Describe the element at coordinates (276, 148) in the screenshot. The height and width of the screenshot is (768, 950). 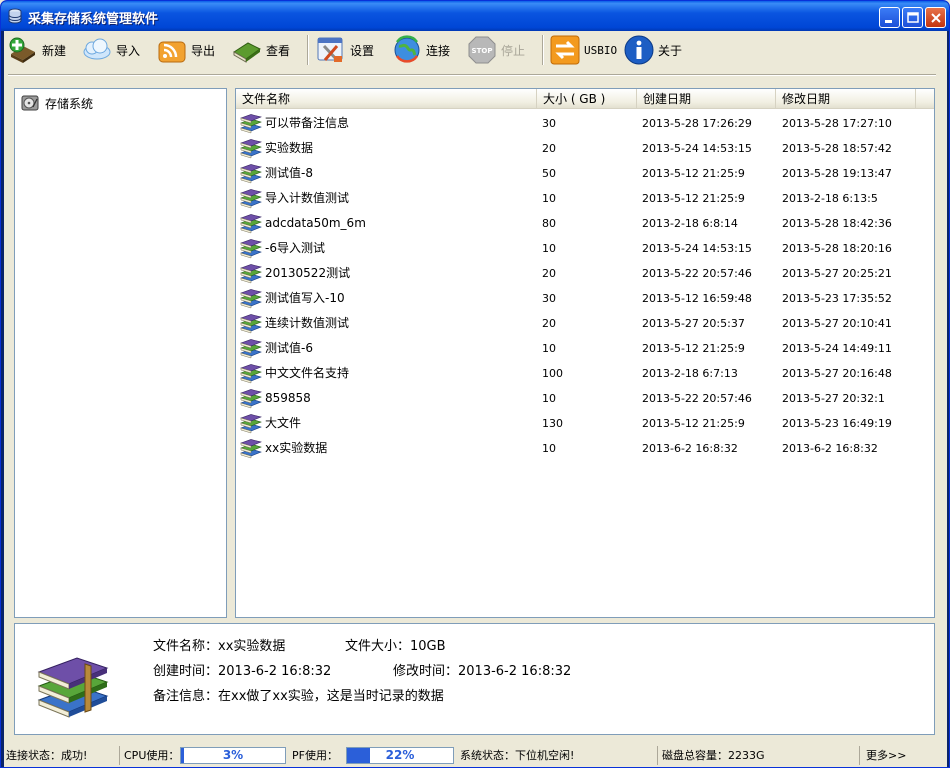
I see `file-name-cell: 实验数据` at that location.